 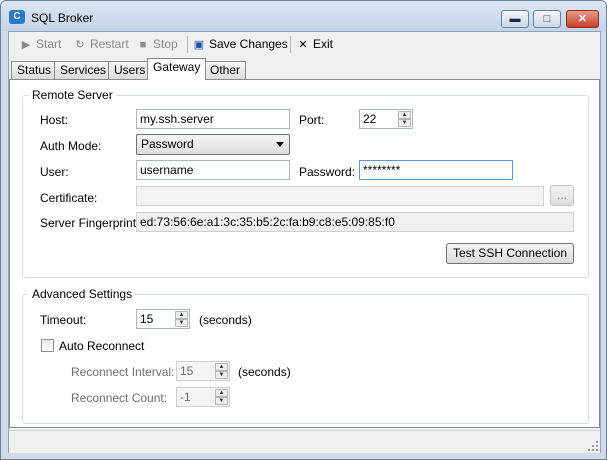 I want to click on reconnect-interval-label: Reconnect Interval:, so click(x=123, y=372).